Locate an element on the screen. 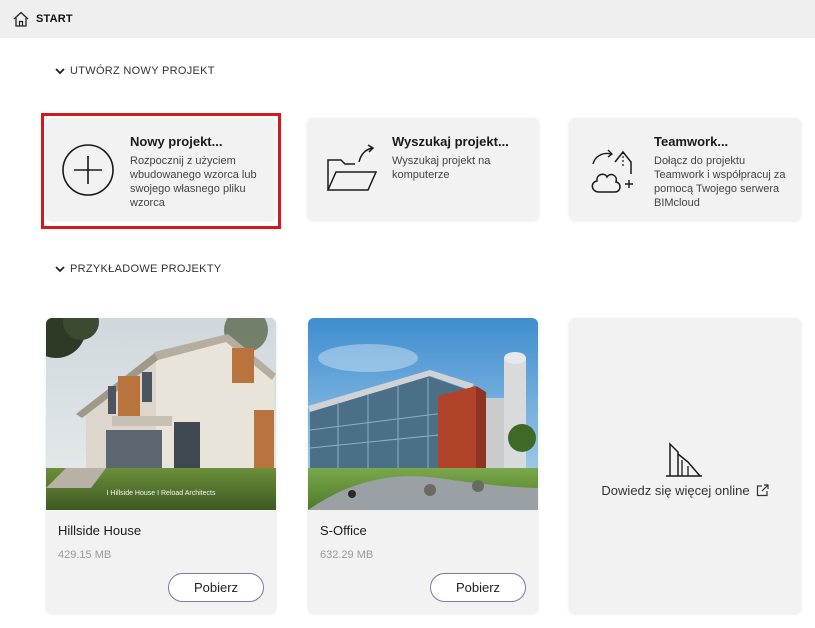  home-icon is located at coordinates (21, 19).